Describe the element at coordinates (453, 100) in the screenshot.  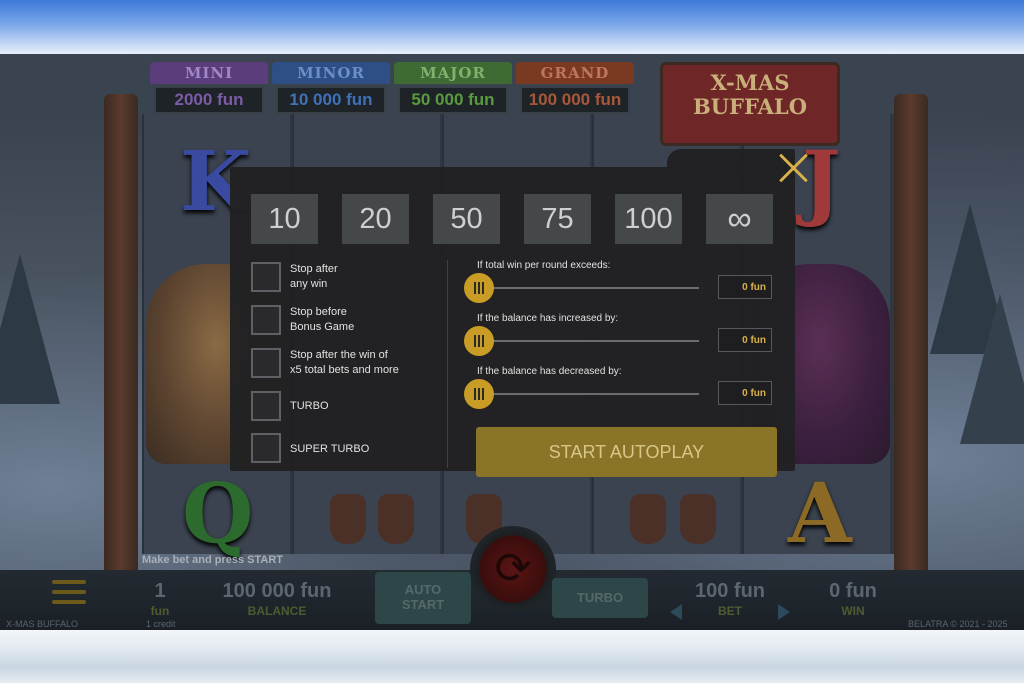
I see `jackpot-value: 50 000 fun` at that location.